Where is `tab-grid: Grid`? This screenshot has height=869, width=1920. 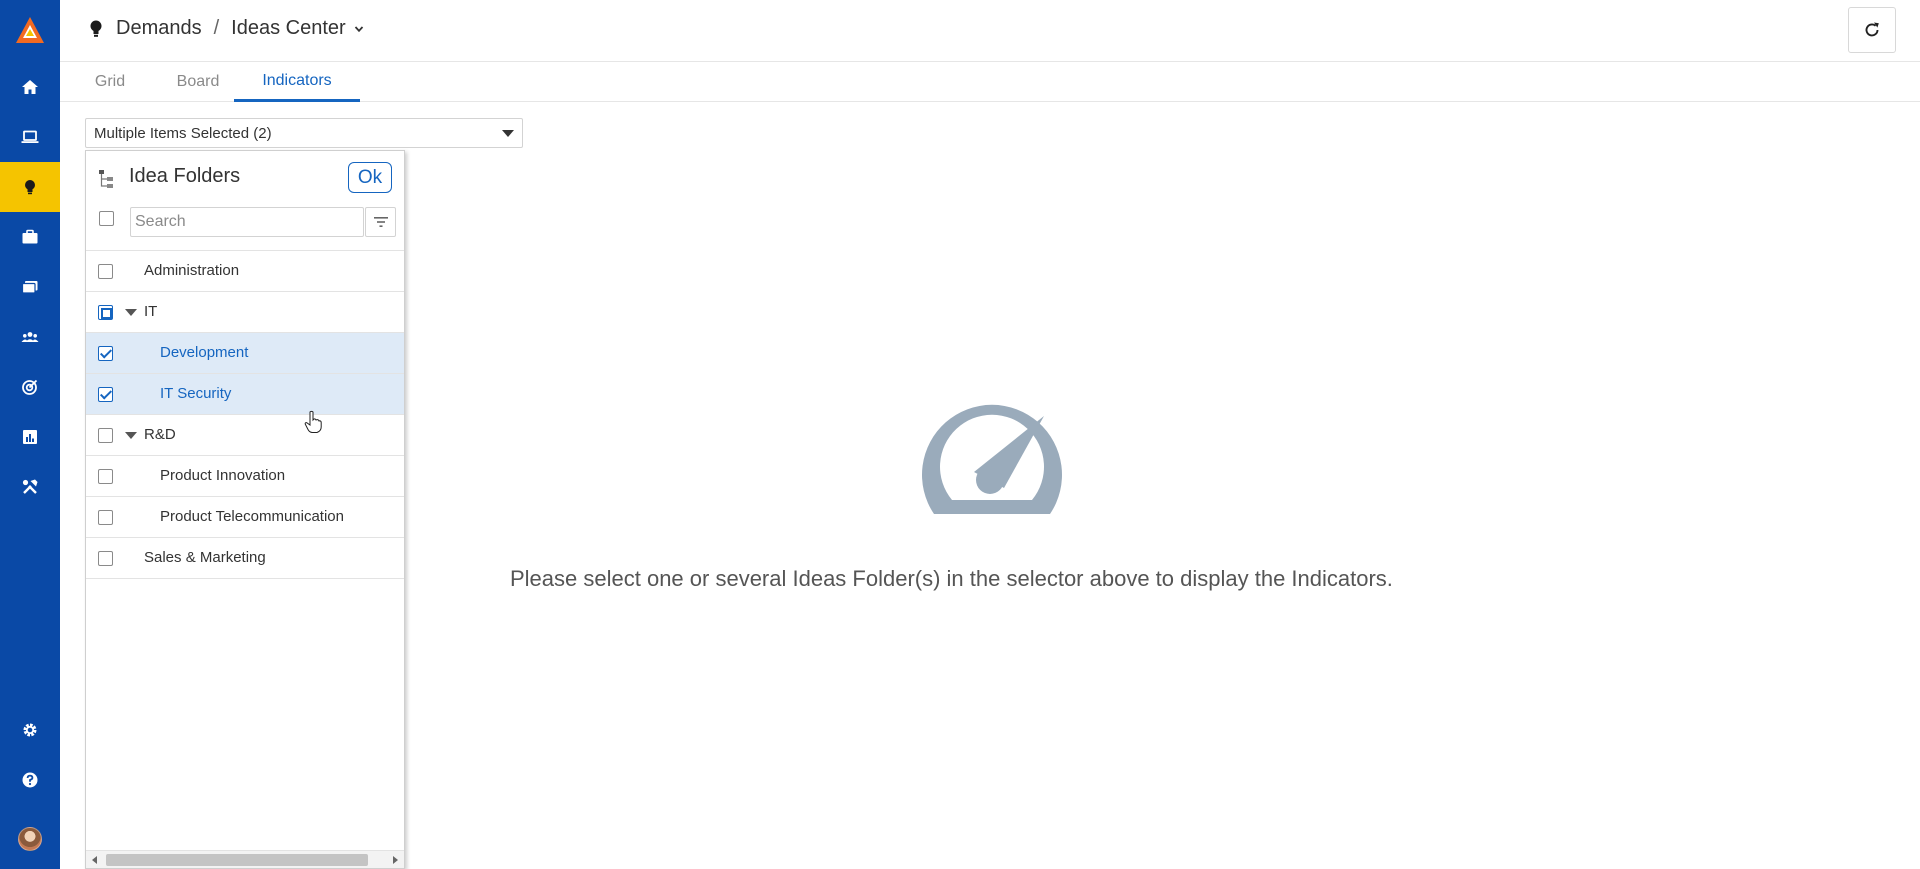 tab-grid: Grid is located at coordinates (110, 82).